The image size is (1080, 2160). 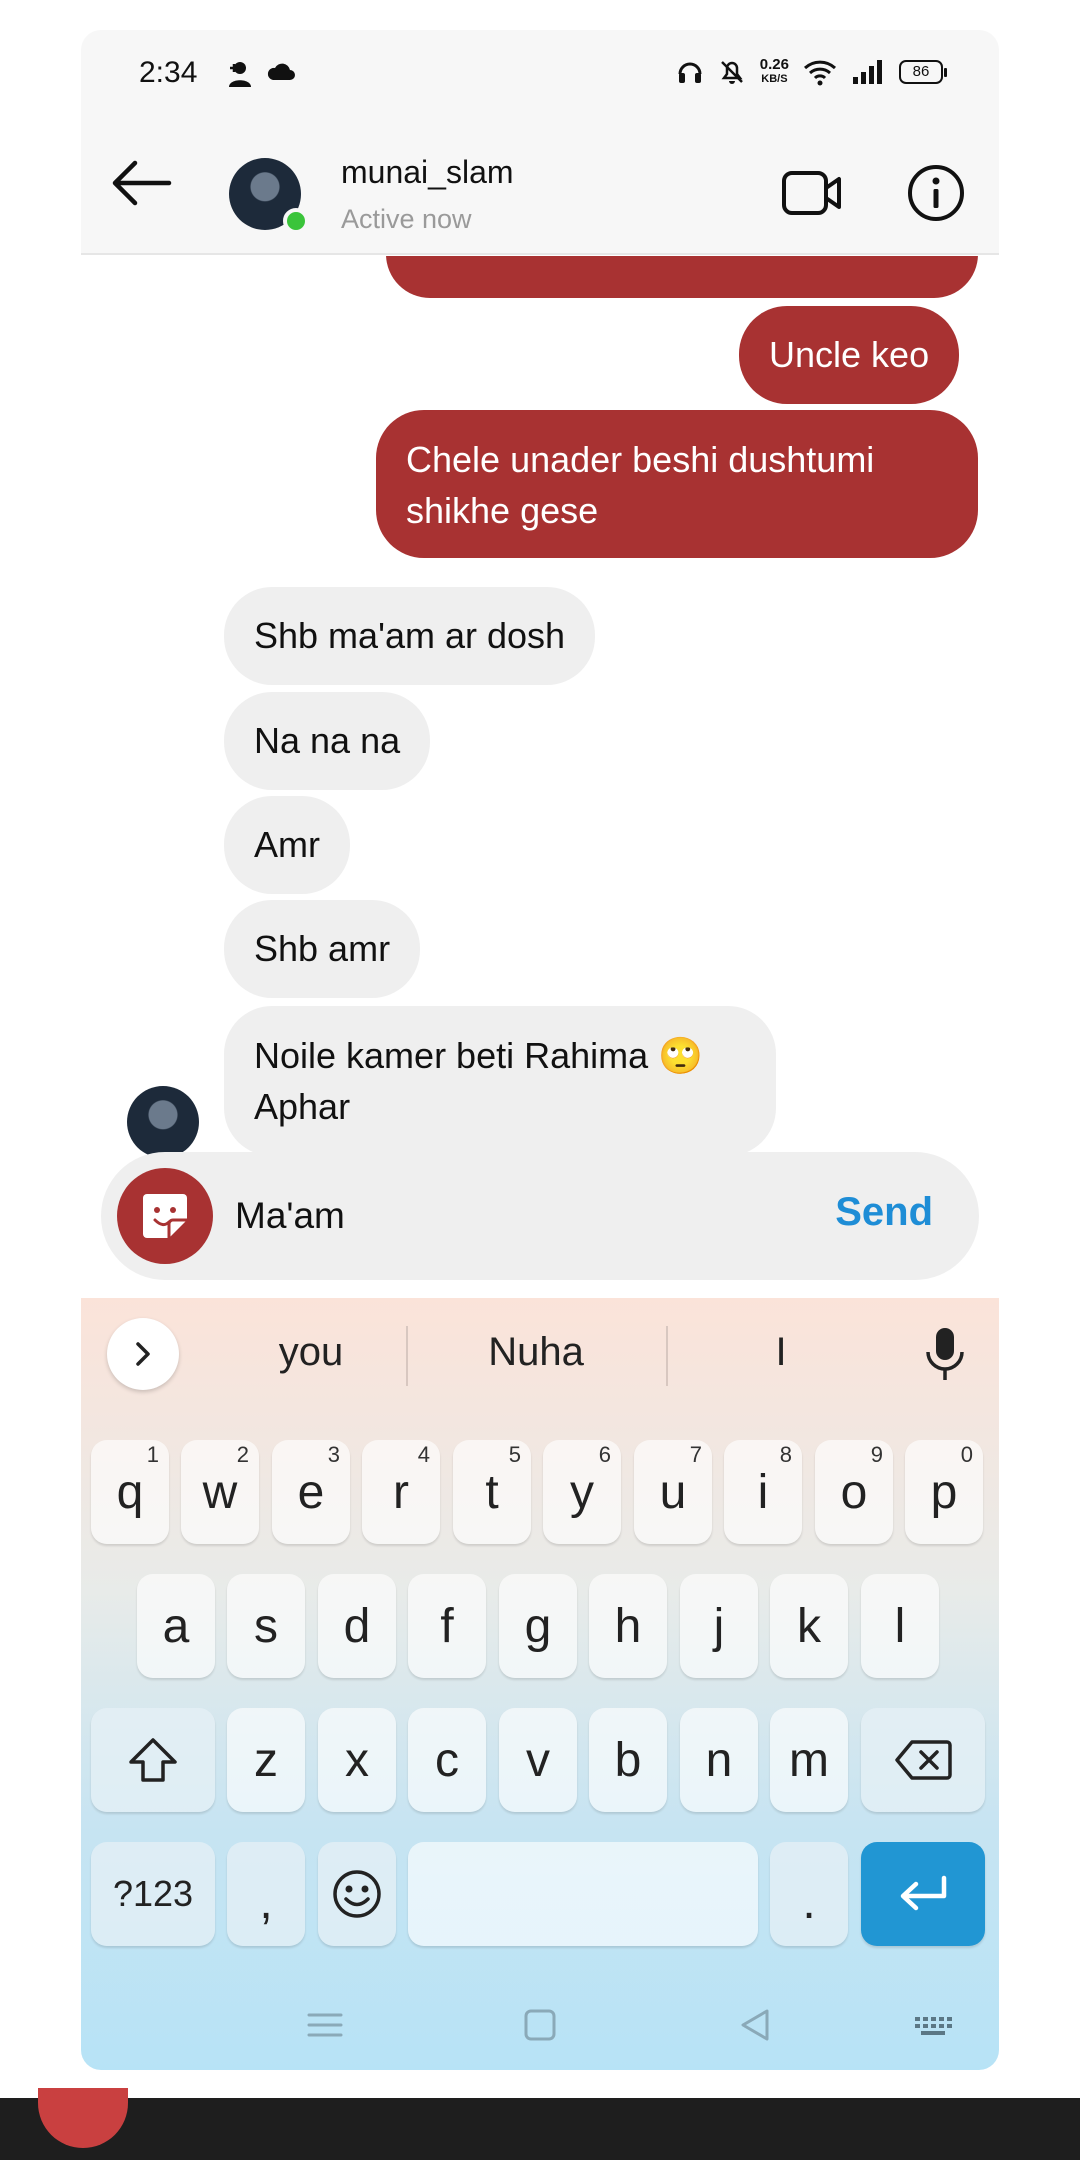 What do you see at coordinates (682, 277) in the screenshot?
I see `message-bubble-outgoing: Kik shokale ami biehar dibo e` at bounding box center [682, 277].